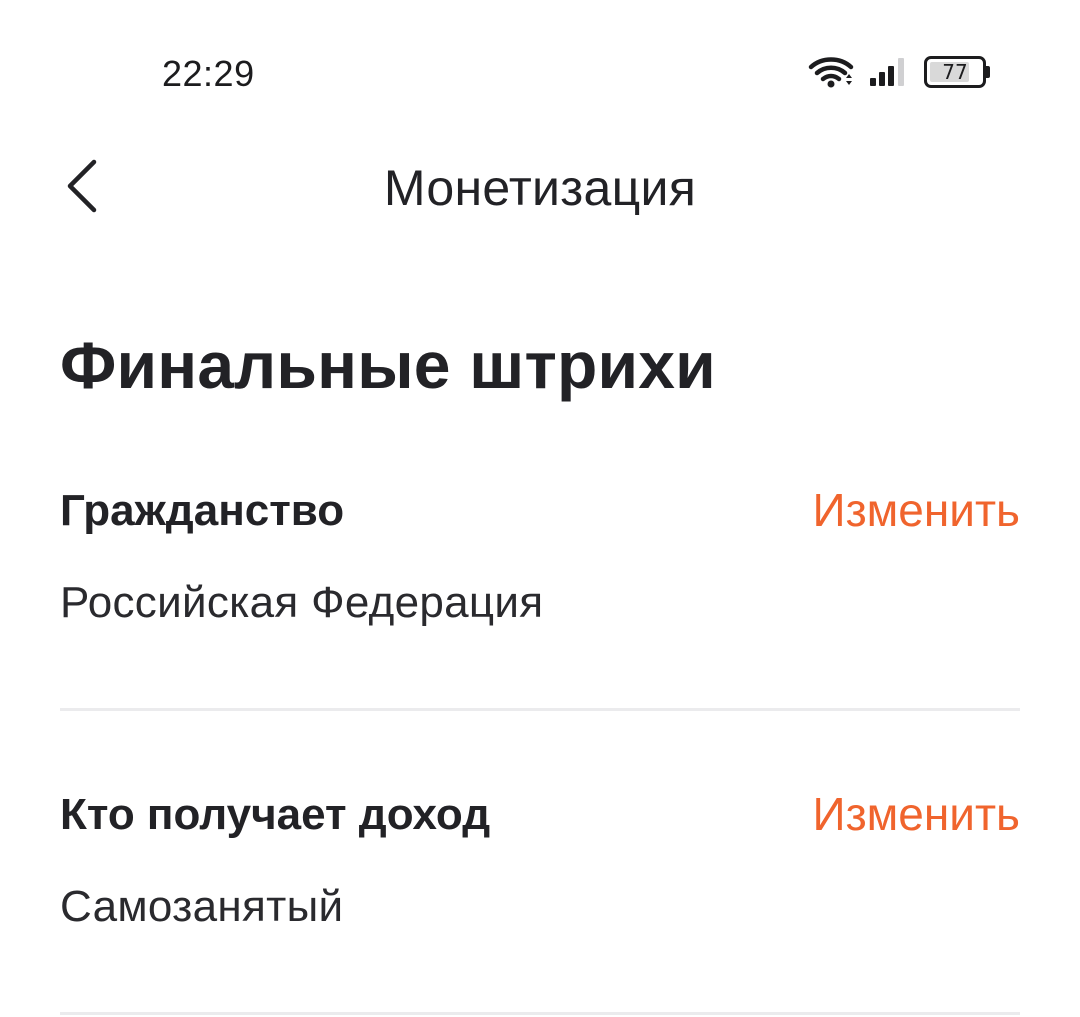 The height and width of the screenshot is (1017, 1080). I want to click on nav-title: Монетизация, so click(540, 188).